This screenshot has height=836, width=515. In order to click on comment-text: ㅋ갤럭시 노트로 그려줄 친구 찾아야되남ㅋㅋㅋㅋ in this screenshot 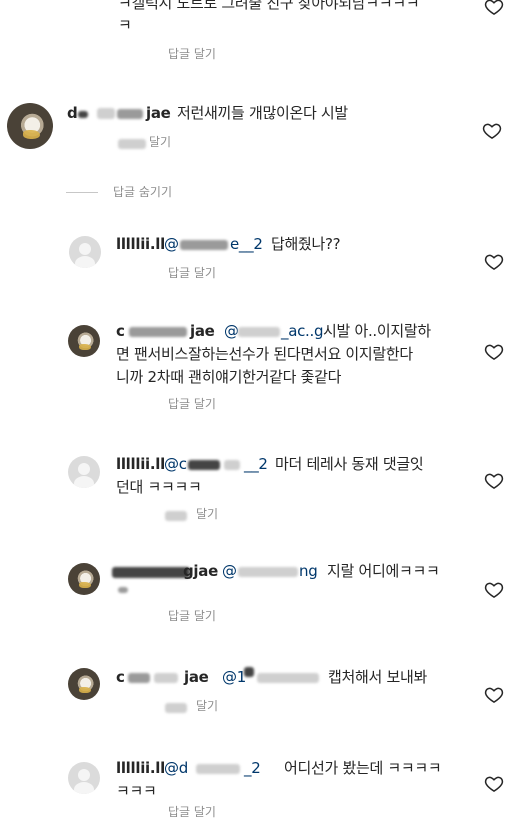, I will do `click(269, 6)`.